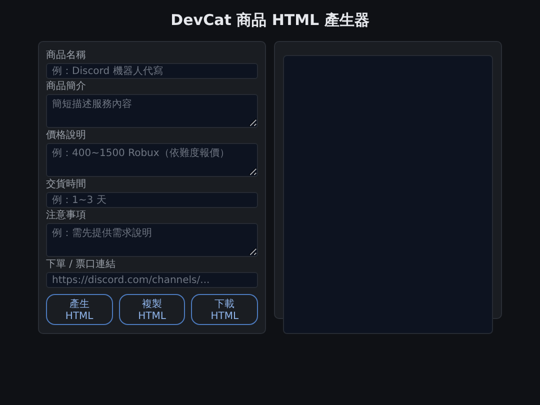 Image resolution: width=540 pixels, height=405 pixels. Describe the element at coordinates (152, 240) in the screenshot. I see `text-area: 例：需先提供需求說明` at that location.